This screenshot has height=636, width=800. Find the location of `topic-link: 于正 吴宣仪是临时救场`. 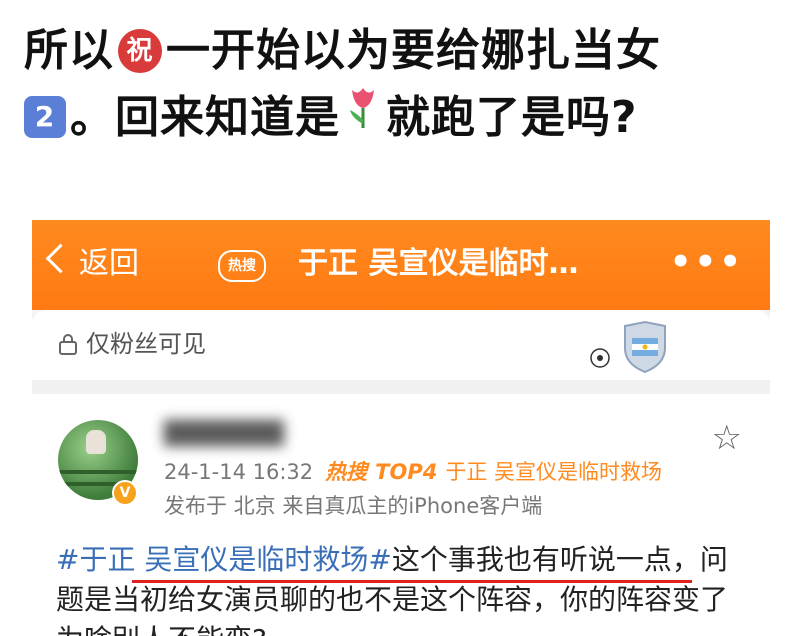

topic-link: 于正 吴宣仪是临时救场 is located at coordinates (553, 472).